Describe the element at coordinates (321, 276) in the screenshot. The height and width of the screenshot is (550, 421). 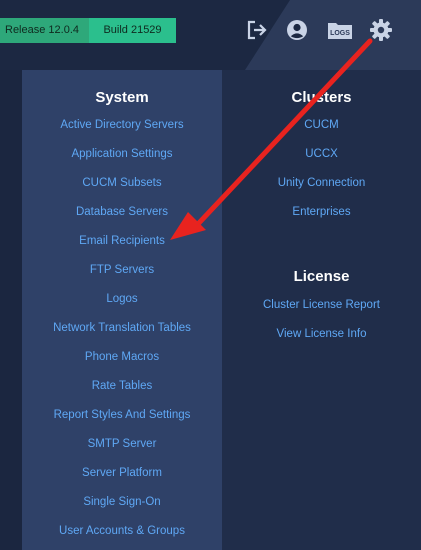
I see `license-title: License` at that location.